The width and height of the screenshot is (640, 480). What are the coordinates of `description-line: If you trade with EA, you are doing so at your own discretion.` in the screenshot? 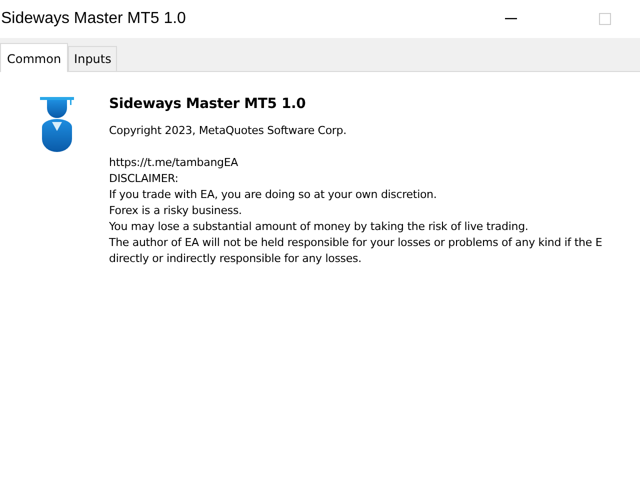 It's located at (273, 195).